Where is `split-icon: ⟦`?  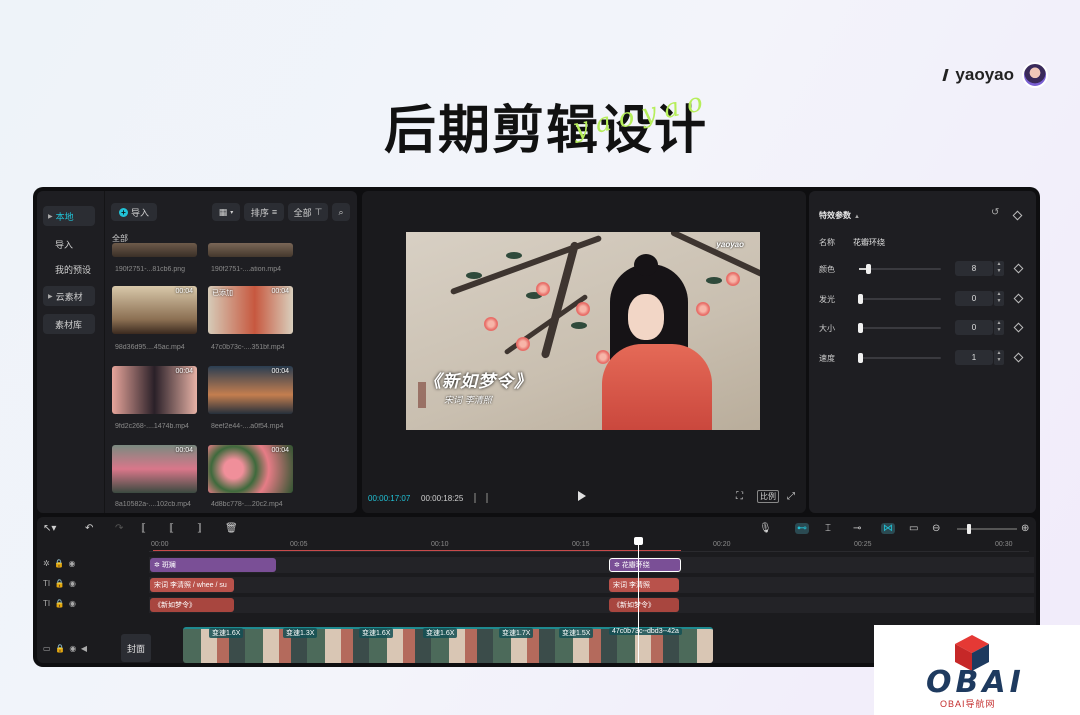
split-icon: ⟦ is located at coordinates (143, 528).